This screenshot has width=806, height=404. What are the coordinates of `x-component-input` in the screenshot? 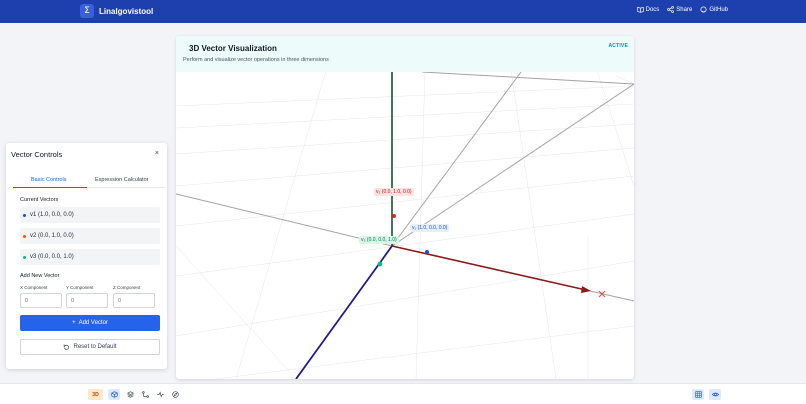 It's located at (41, 300).